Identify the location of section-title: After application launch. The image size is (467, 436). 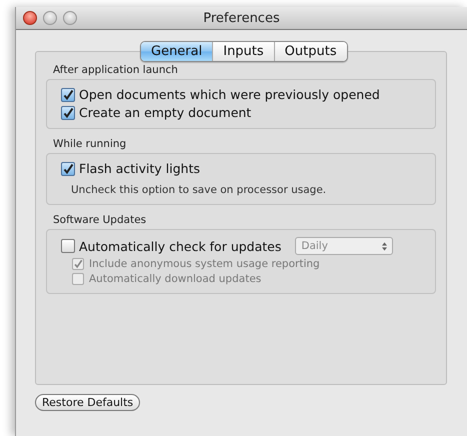
(115, 71).